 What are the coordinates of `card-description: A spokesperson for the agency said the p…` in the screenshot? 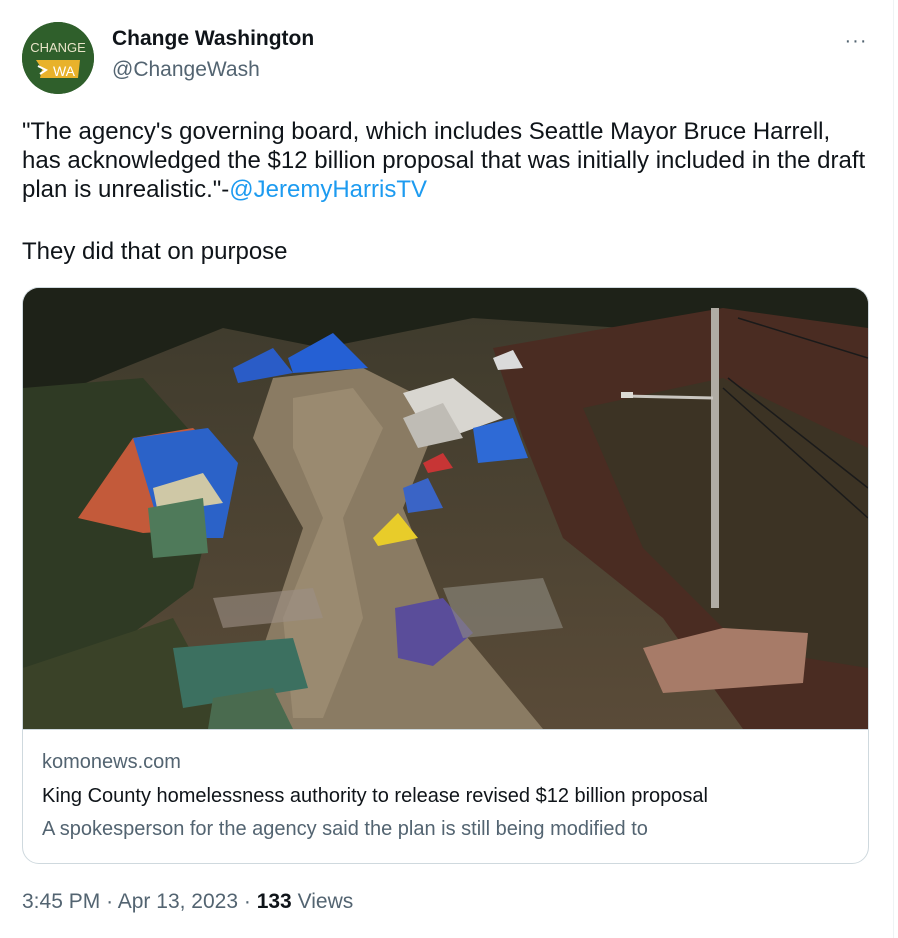 It's located at (345, 829).